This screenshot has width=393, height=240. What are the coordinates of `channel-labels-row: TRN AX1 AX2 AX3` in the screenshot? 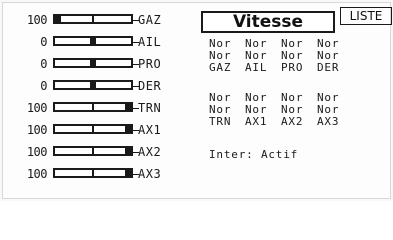 It's located at (281, 121).